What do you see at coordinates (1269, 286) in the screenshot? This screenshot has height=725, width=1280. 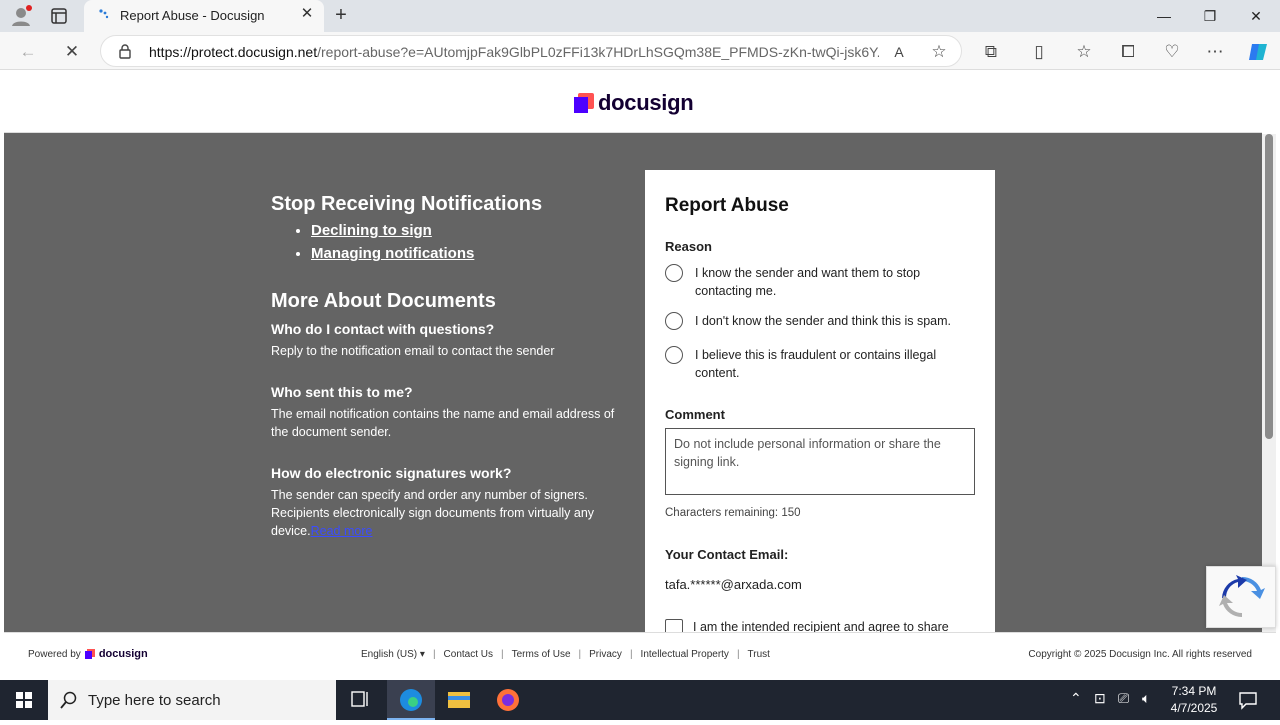 I see `scrollbar-thumb` at bounding box center [1269, 286].